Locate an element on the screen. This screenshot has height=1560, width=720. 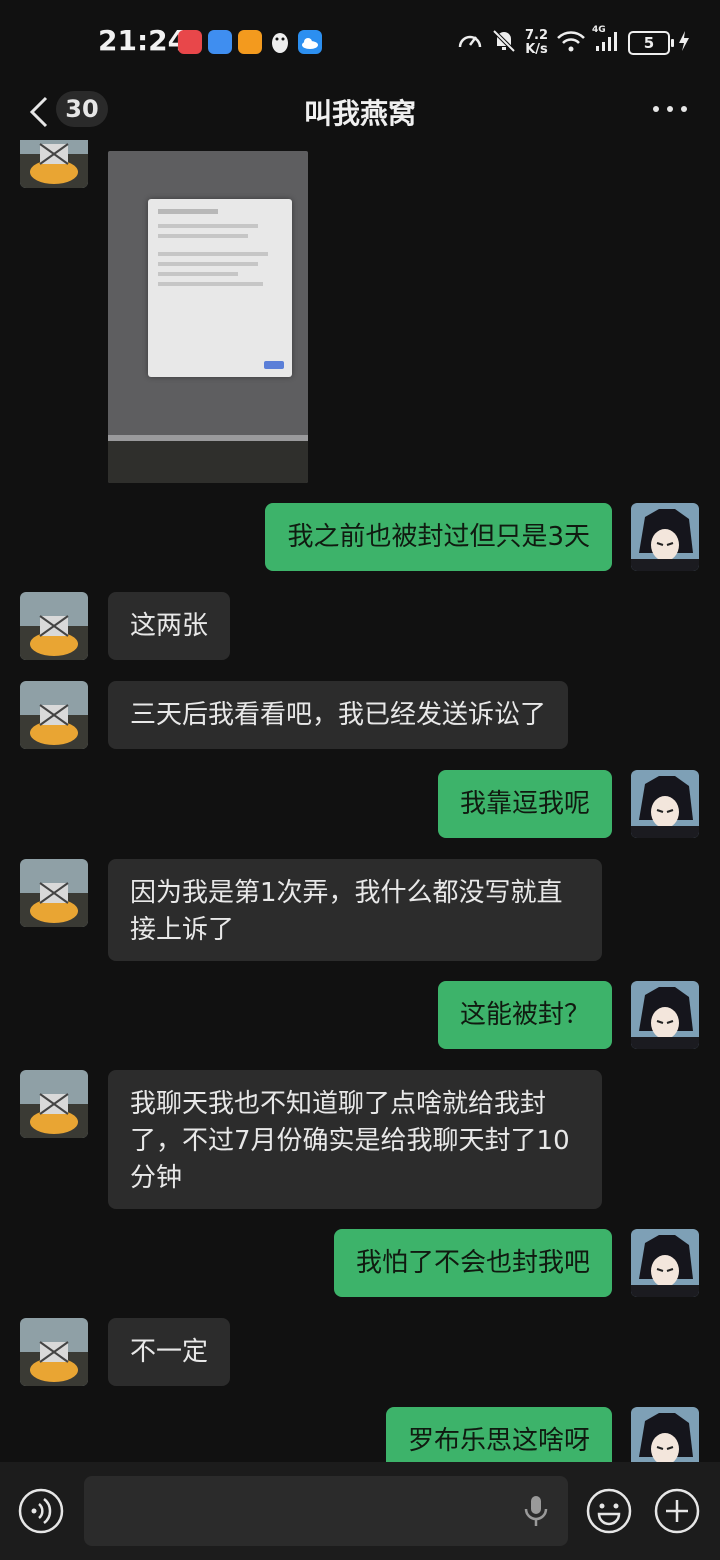
status-time: 21:24 is located at coordinates (143, 40).